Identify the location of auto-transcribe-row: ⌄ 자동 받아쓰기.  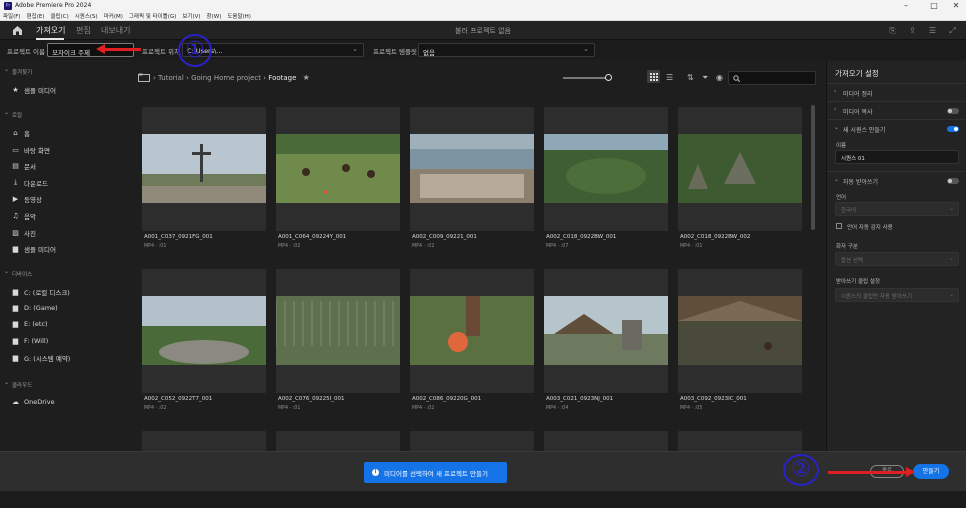
(896, 180).